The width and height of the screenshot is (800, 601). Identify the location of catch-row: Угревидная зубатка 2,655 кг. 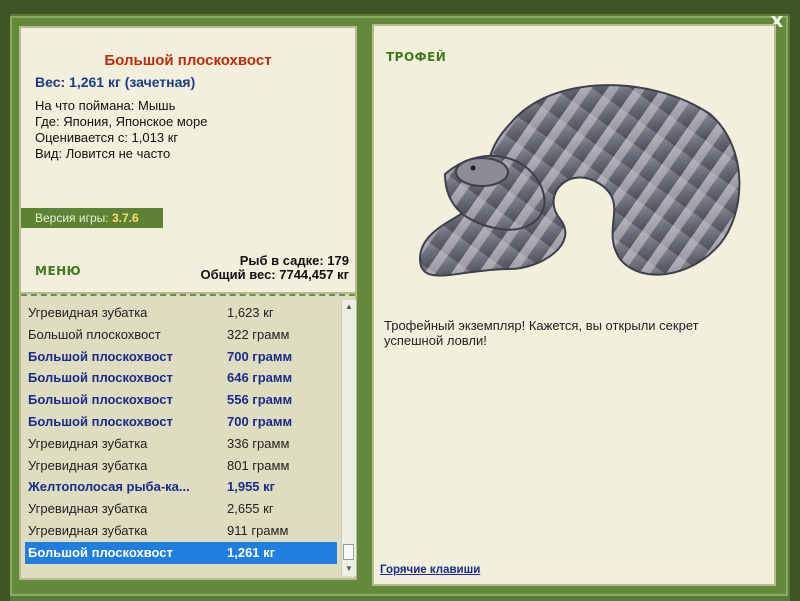
(181, 509).